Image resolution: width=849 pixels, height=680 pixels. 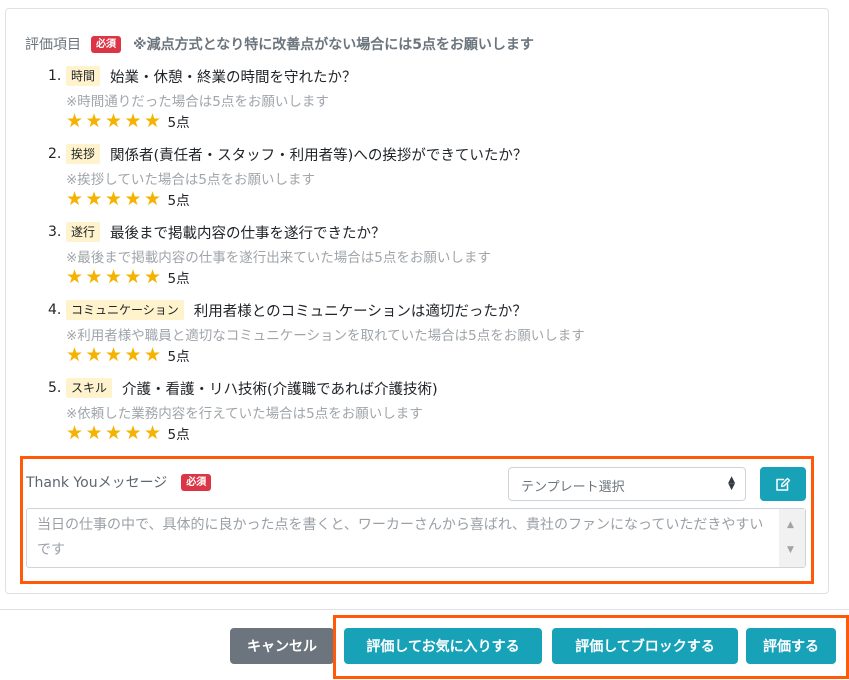 I want to click on item-hint: ※依頼した業務内容を行えていた場合は5点をお願いします, so click(x=244, y=414).